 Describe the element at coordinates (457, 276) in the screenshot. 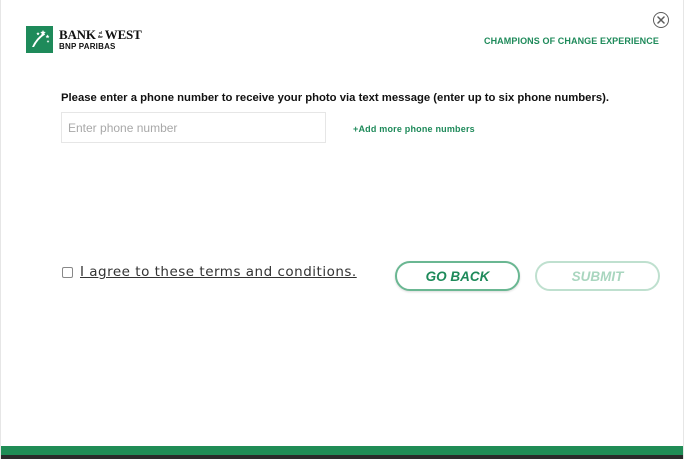

I see `go-back-button: GO BACK` at that location.